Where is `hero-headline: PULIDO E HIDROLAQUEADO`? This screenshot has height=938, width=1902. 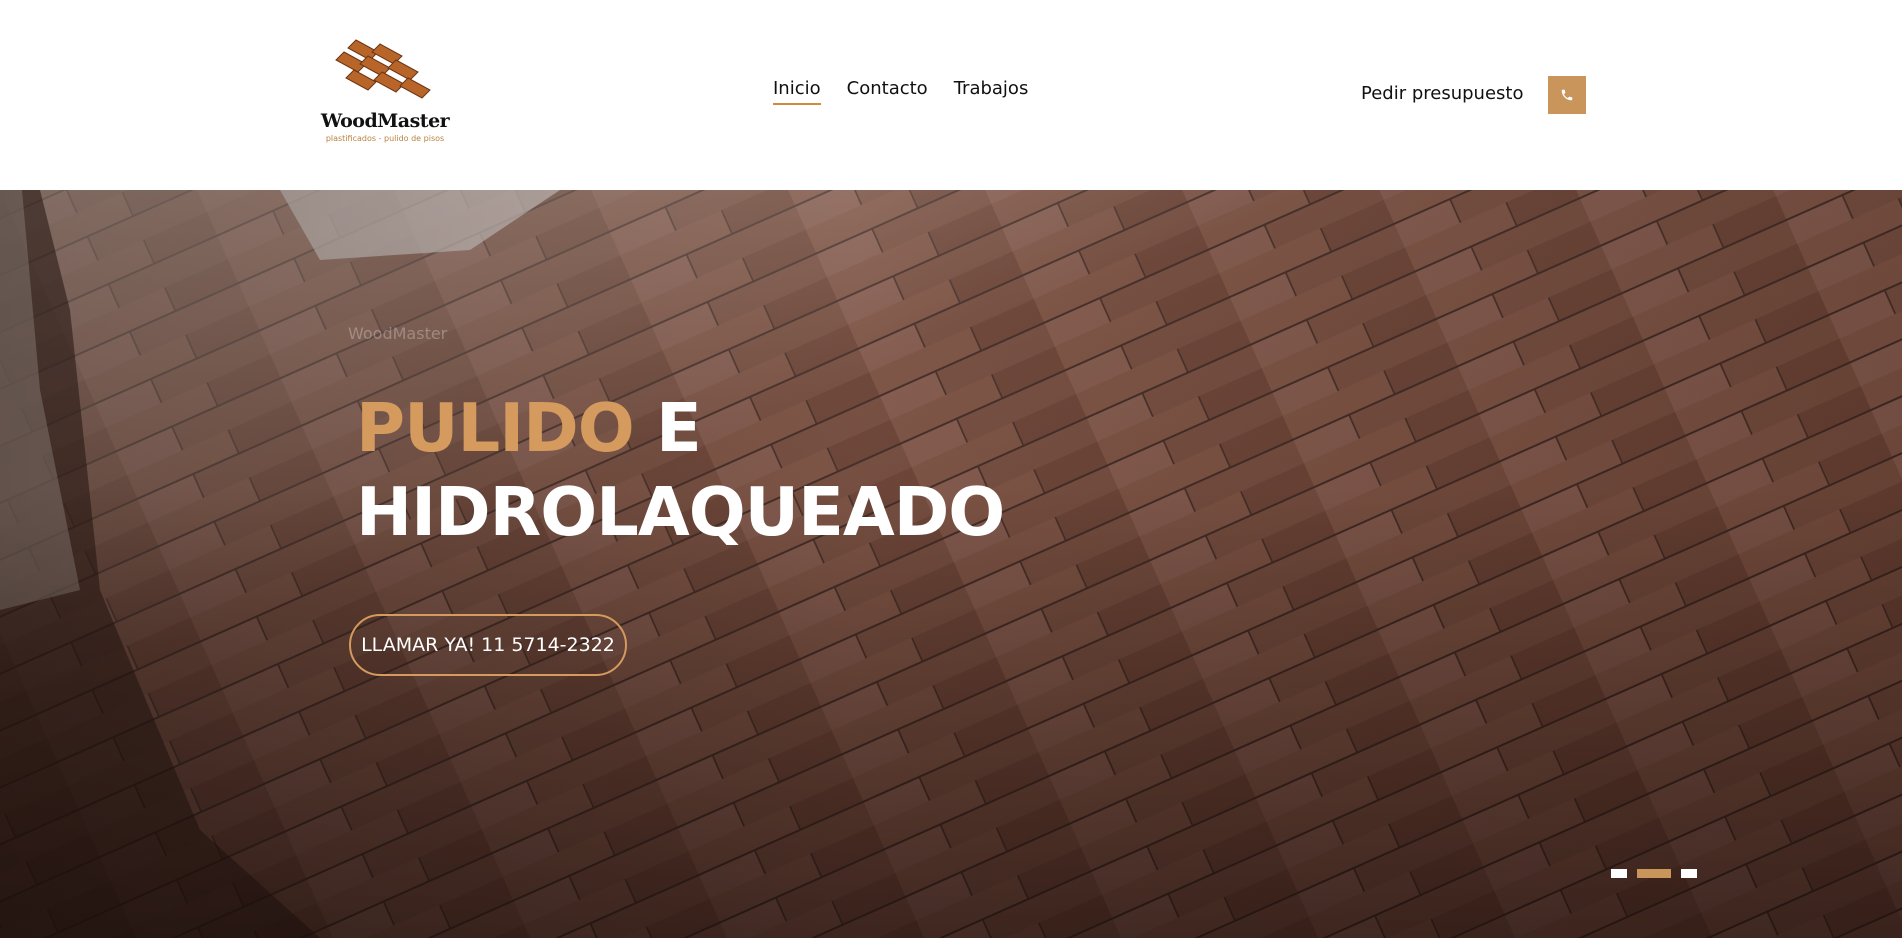
hero-headline: PULIDO E HIDROLAQUEADO is located at coordinates (680, 470).